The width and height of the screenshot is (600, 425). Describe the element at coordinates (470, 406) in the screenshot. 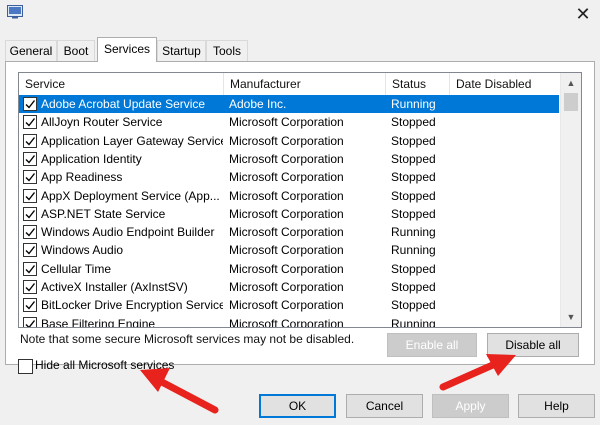

I see `apply-button: Apply` at that location.